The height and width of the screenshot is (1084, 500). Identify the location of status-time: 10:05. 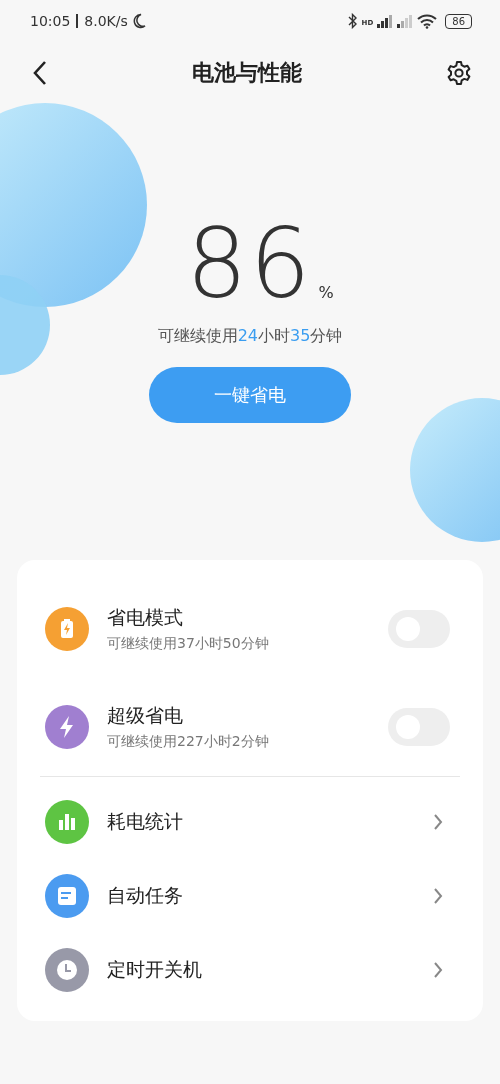
(50, 21).